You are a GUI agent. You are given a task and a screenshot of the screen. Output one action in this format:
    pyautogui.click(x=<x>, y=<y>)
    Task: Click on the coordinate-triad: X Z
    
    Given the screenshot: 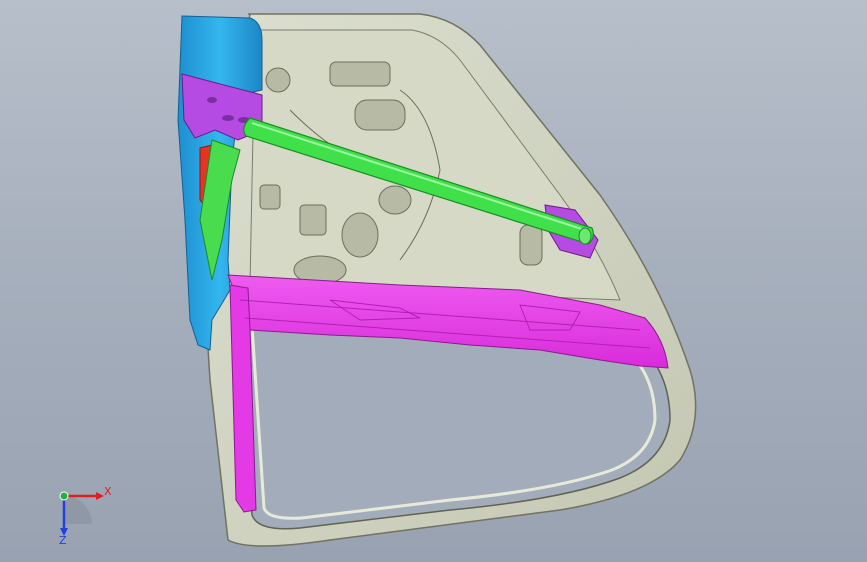 What is the action you would take?
    pyautogui.click(x=85, y=515)
    